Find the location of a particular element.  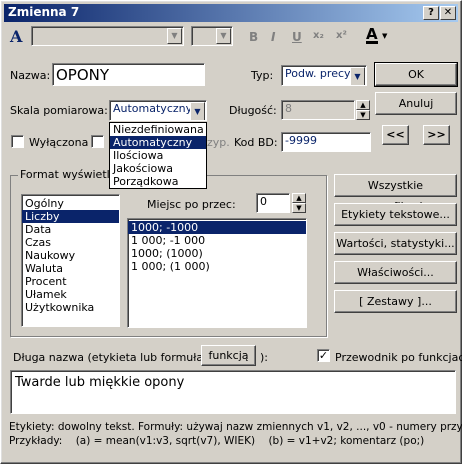

text-color-icon: A is located at coordinates (372, 35).